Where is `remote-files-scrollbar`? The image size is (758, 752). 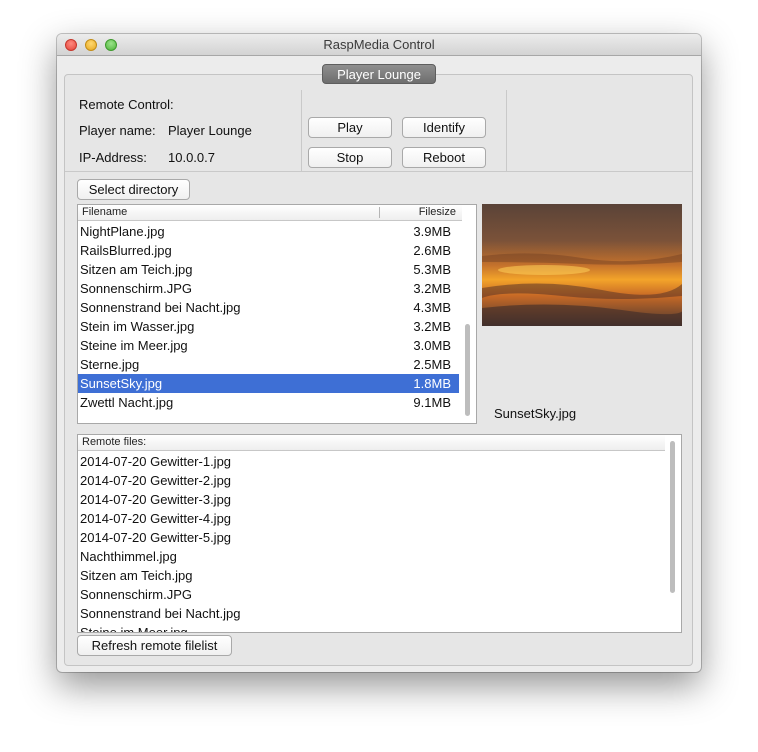 remote-files-scrollbar is located at coordinates (672, 517).